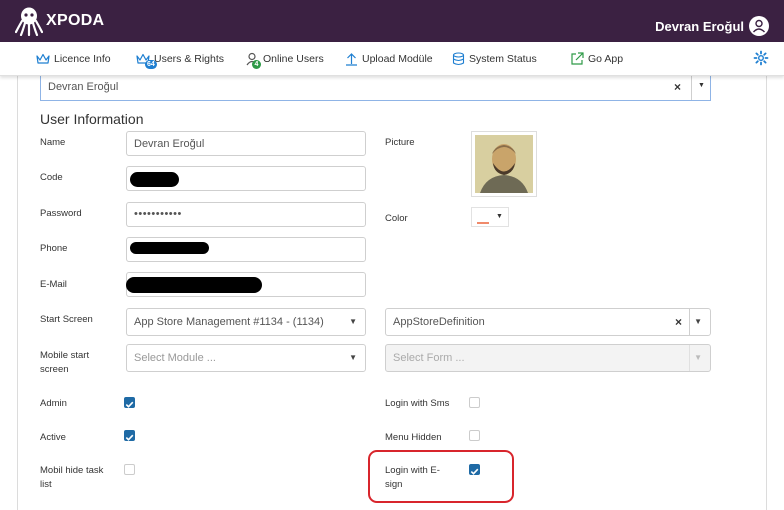 This screenshot has height=510, width=784. I want to click on user-picture, so click(504, 164).